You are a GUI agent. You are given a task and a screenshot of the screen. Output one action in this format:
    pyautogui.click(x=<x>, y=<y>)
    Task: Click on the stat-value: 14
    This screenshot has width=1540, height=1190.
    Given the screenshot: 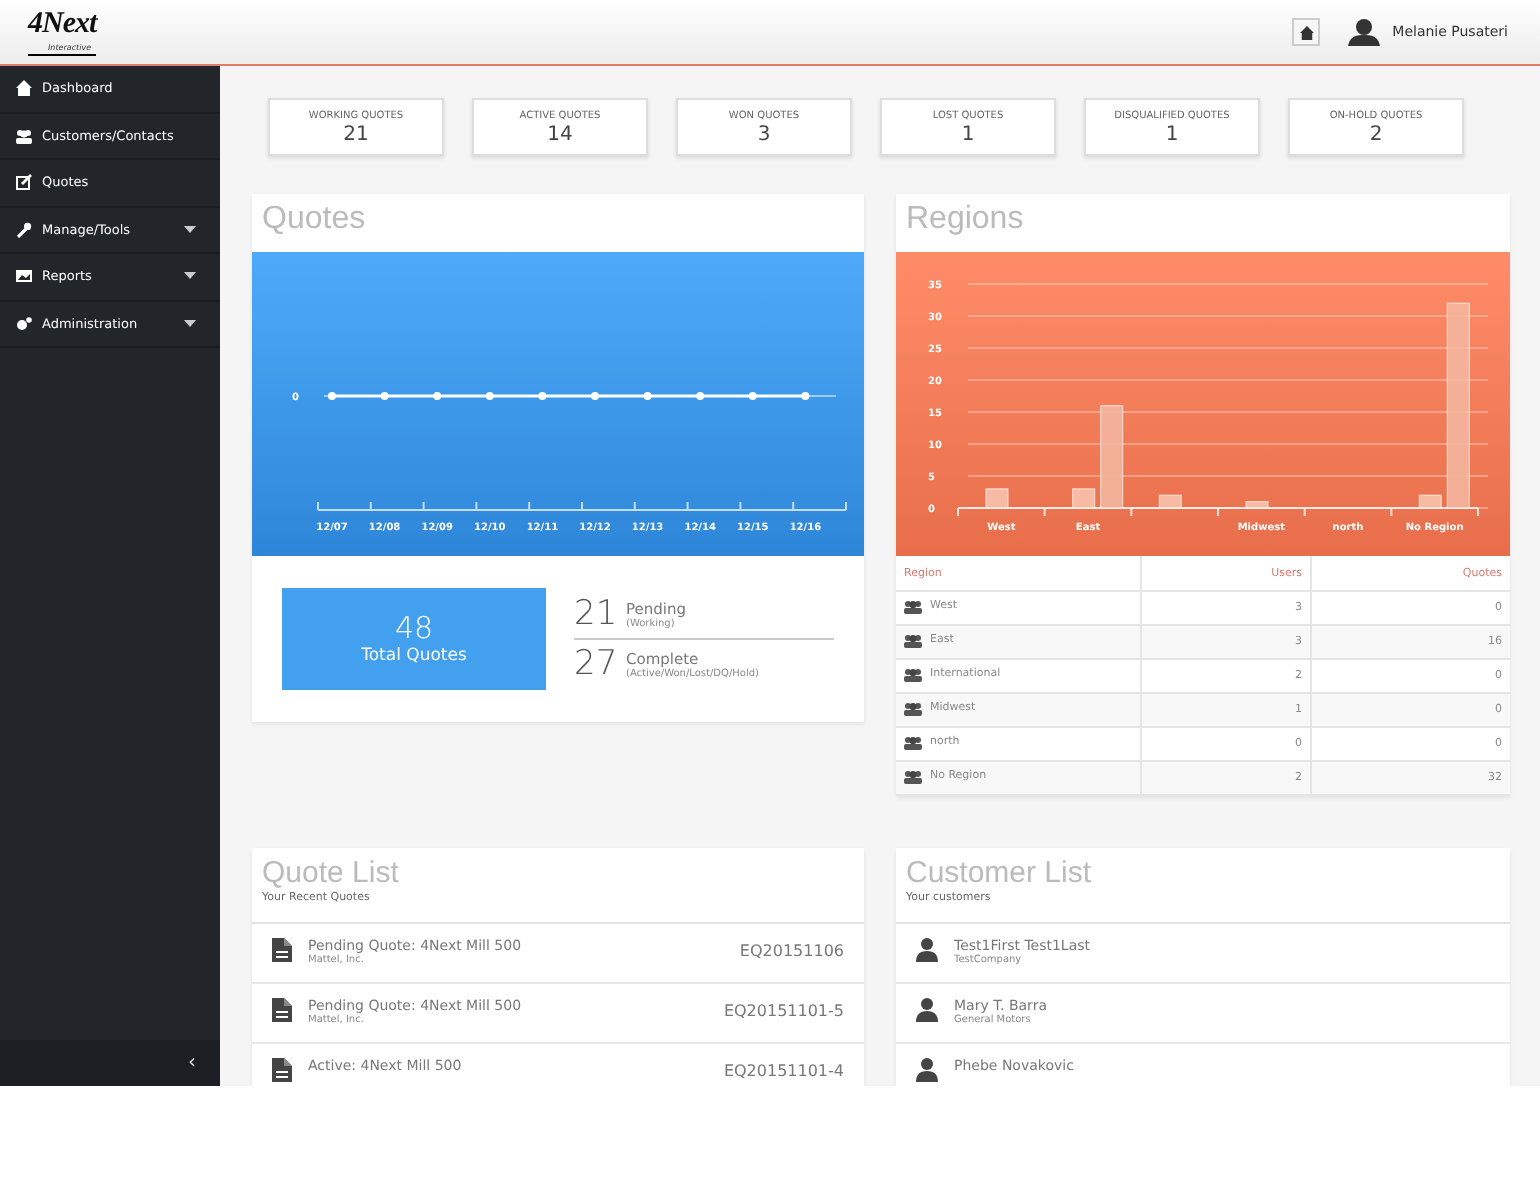 What is the action you would take?
    pyautogui.click(x=560, y=135)
    